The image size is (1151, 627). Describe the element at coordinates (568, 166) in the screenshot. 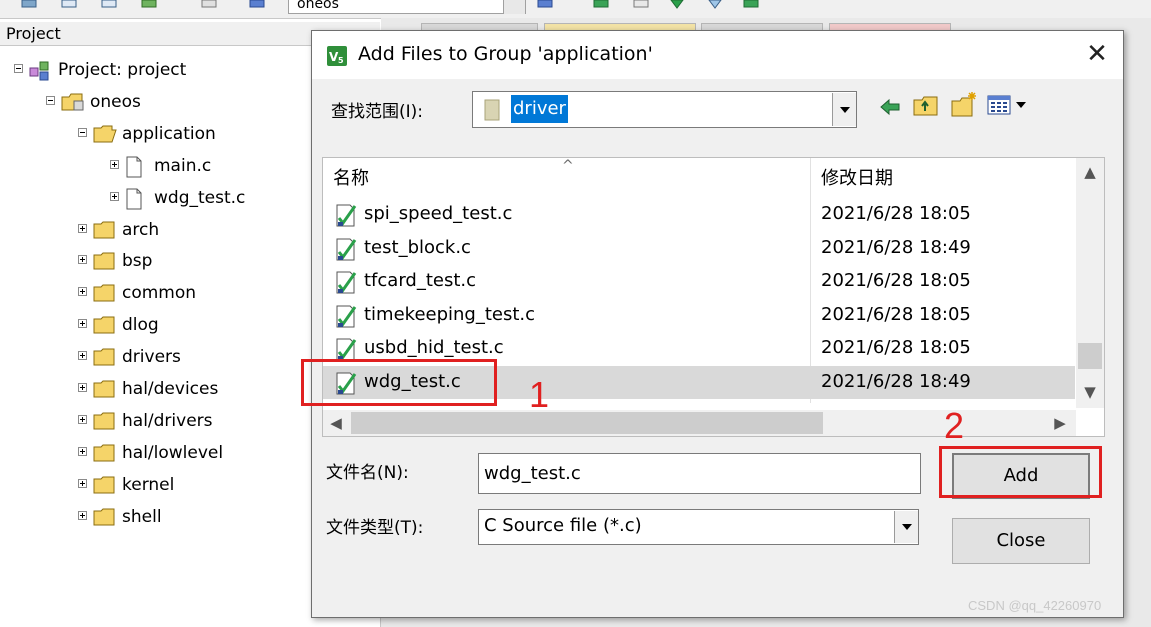

I see `sort-ascending-icon: ^` at that location.